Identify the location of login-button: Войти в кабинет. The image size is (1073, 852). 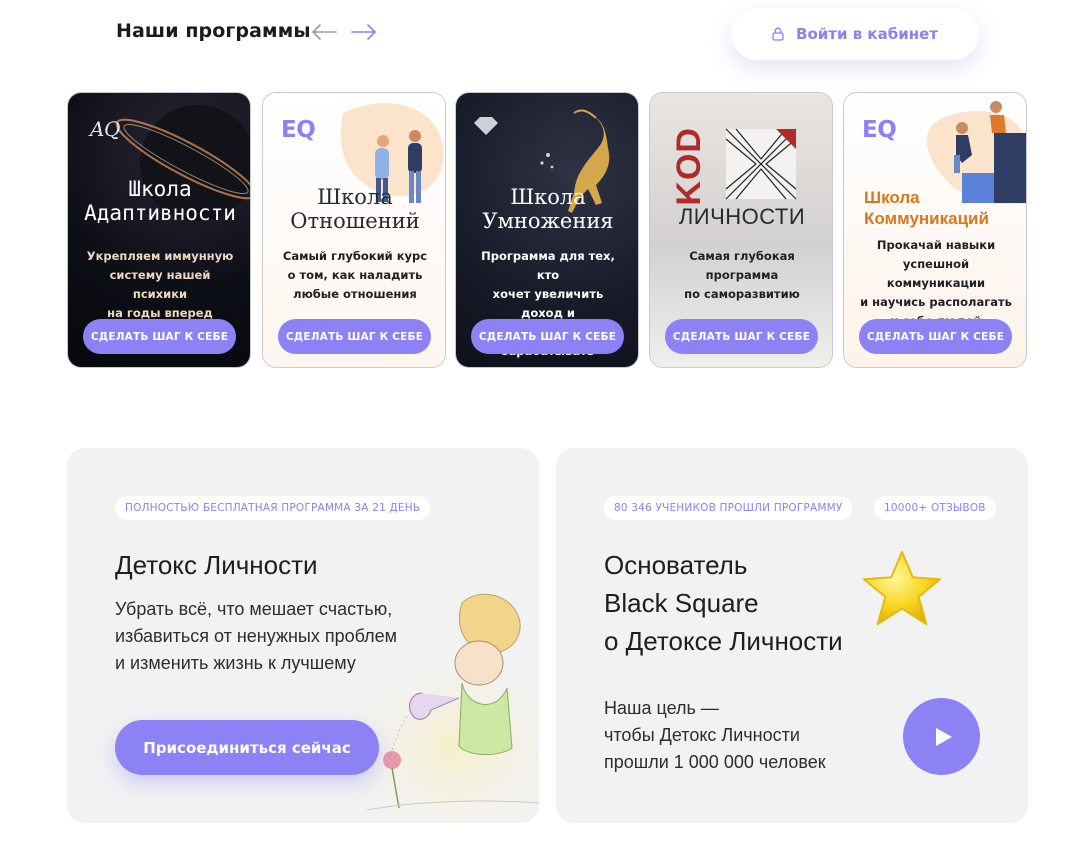
(855, 34).